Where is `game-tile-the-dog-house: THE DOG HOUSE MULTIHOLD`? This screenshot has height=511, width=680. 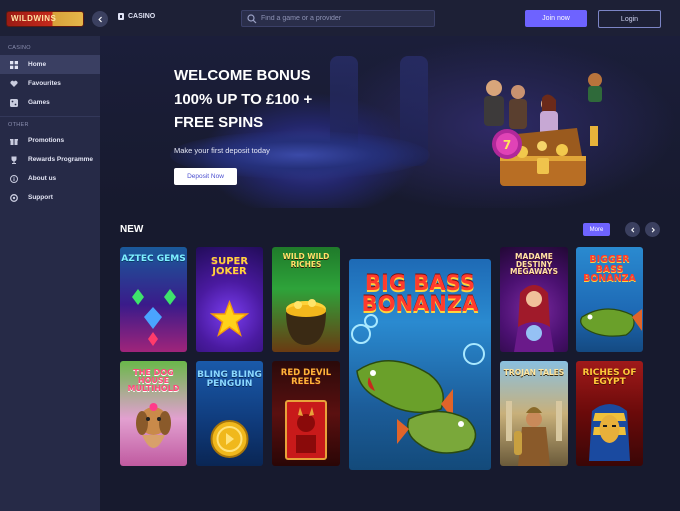 game-tile-the-dog-house: THE DOG HOUSE MULTIHOLD is located at coordinates (153, 413).